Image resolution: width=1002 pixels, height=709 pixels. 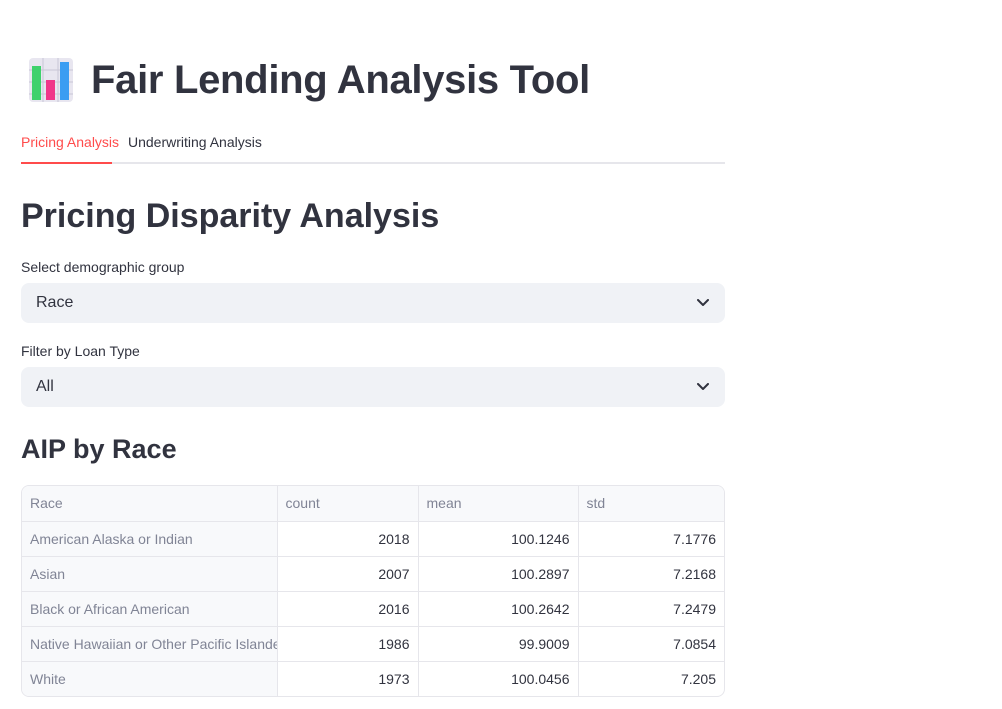 I want to click on cell-mean: 100.2897, so click(x=498, y=574).